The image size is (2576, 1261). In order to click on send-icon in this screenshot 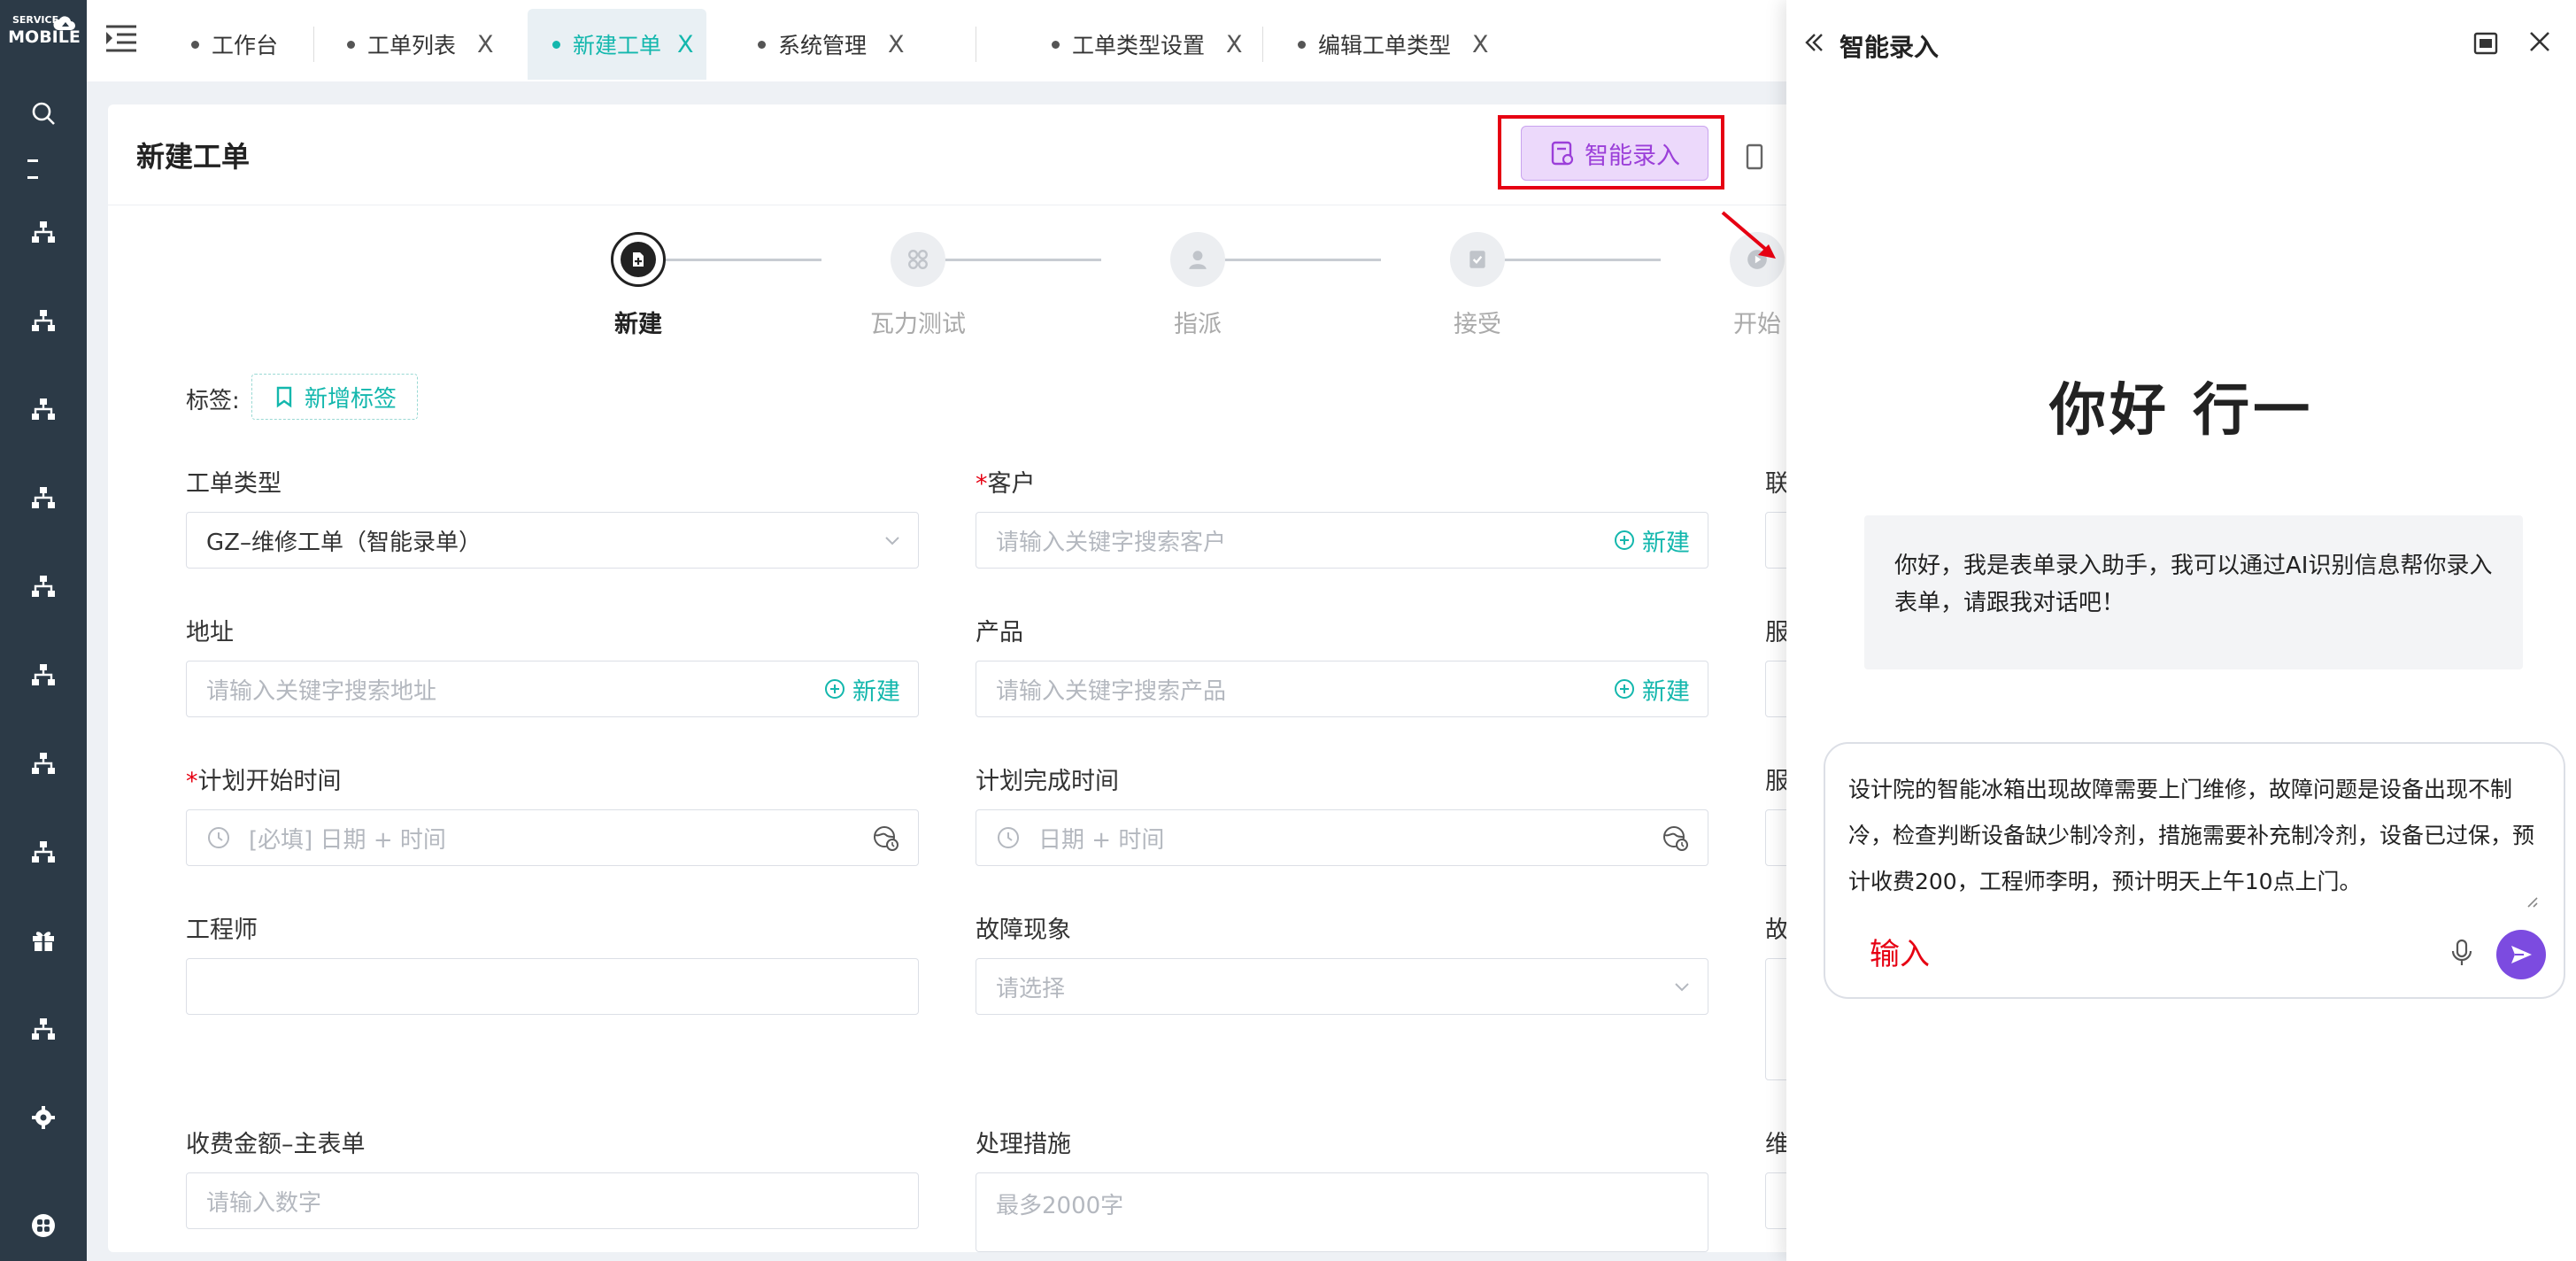, I will do `click(2521, 954)`.